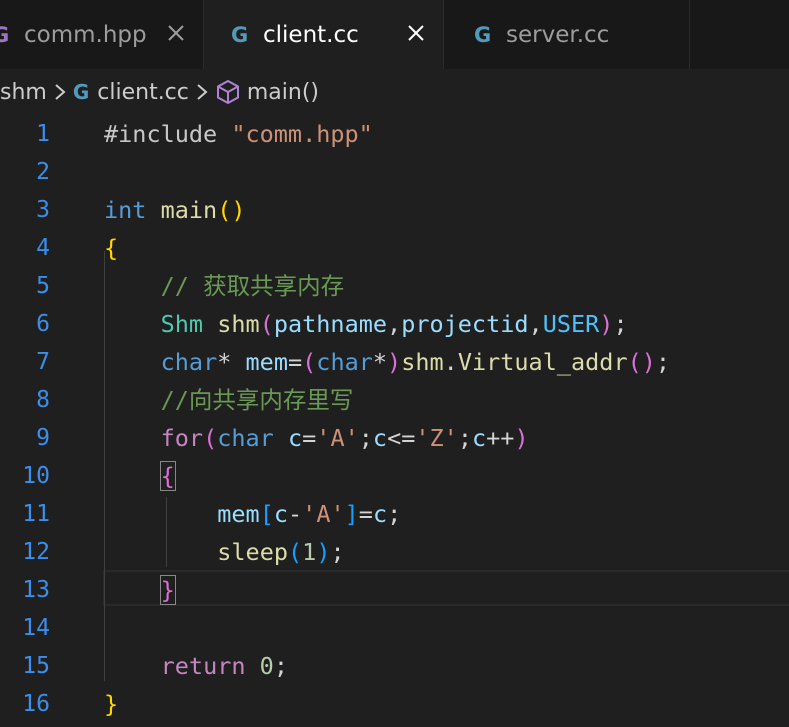 Image resolution: width=789 pixels, height=727 pixels. I want to click on line-content: return 0;, so click(196, 666).